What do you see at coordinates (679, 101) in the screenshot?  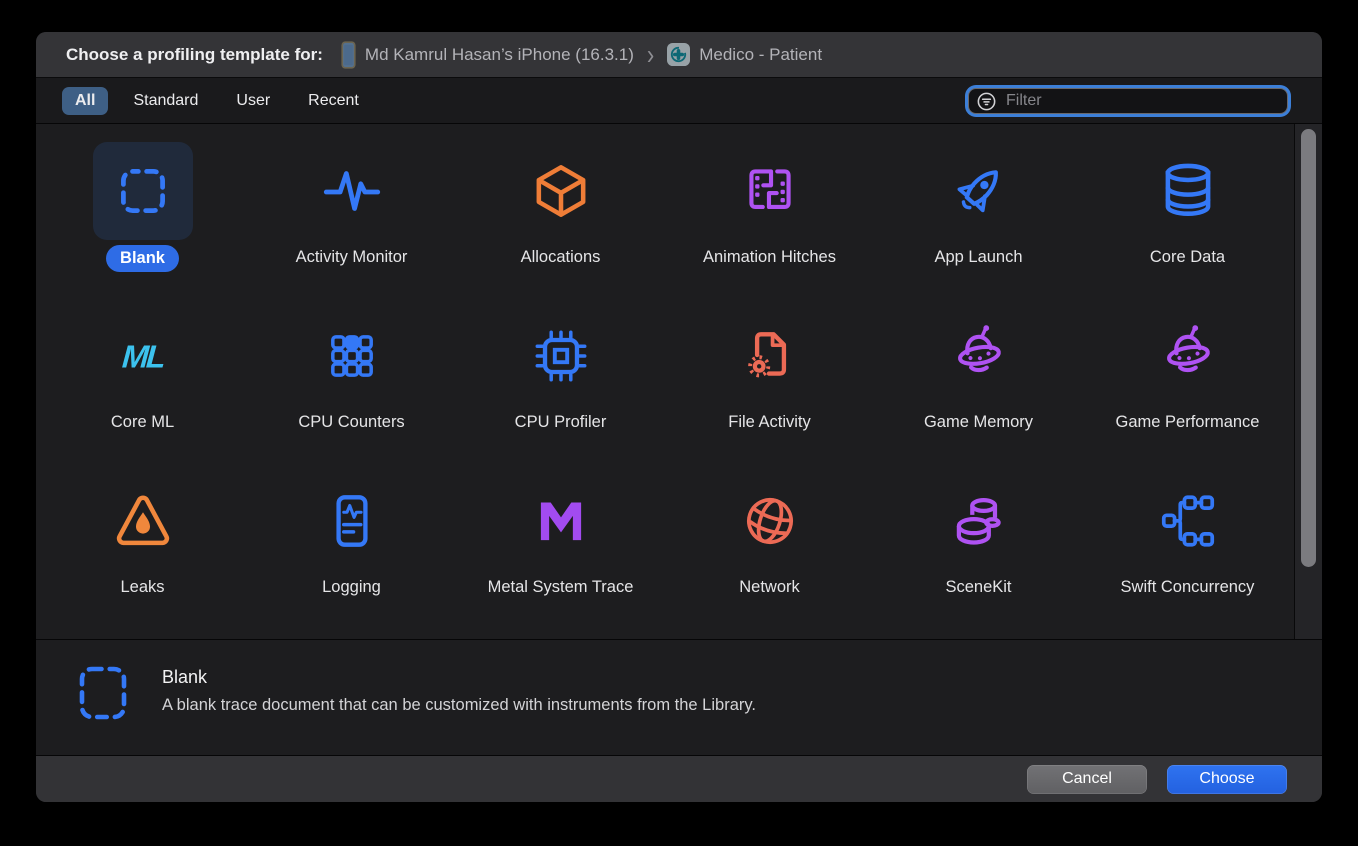 I see `tab-bar: All Standard User Recent` at bounding box center [679, 101].